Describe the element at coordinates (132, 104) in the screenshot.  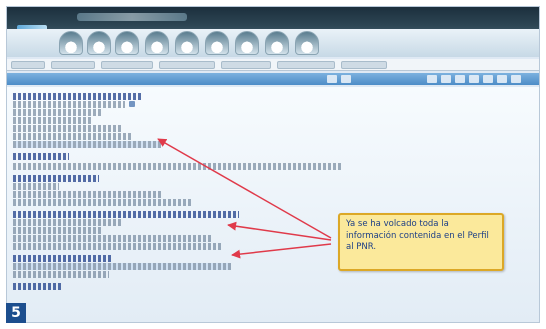
I see `row-icon` at that location.